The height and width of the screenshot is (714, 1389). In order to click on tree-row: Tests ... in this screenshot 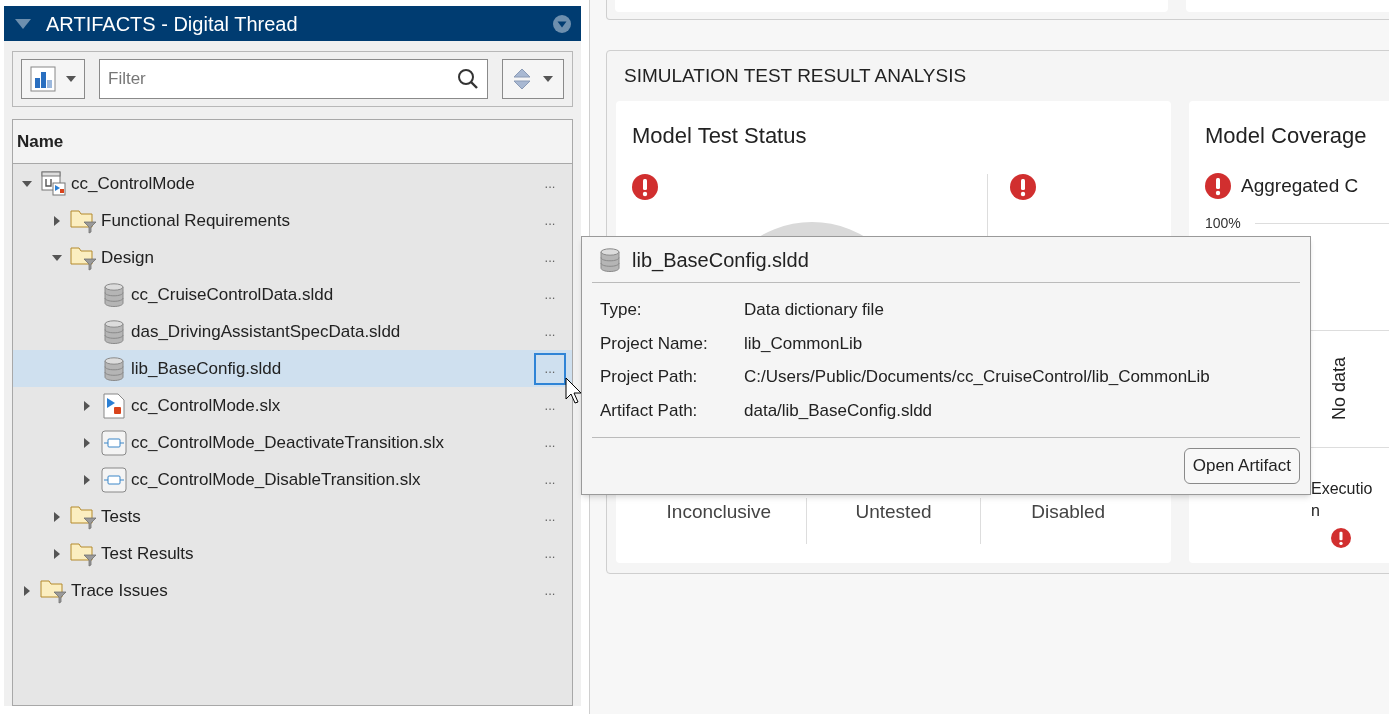, I will do `click(292, 516)`.